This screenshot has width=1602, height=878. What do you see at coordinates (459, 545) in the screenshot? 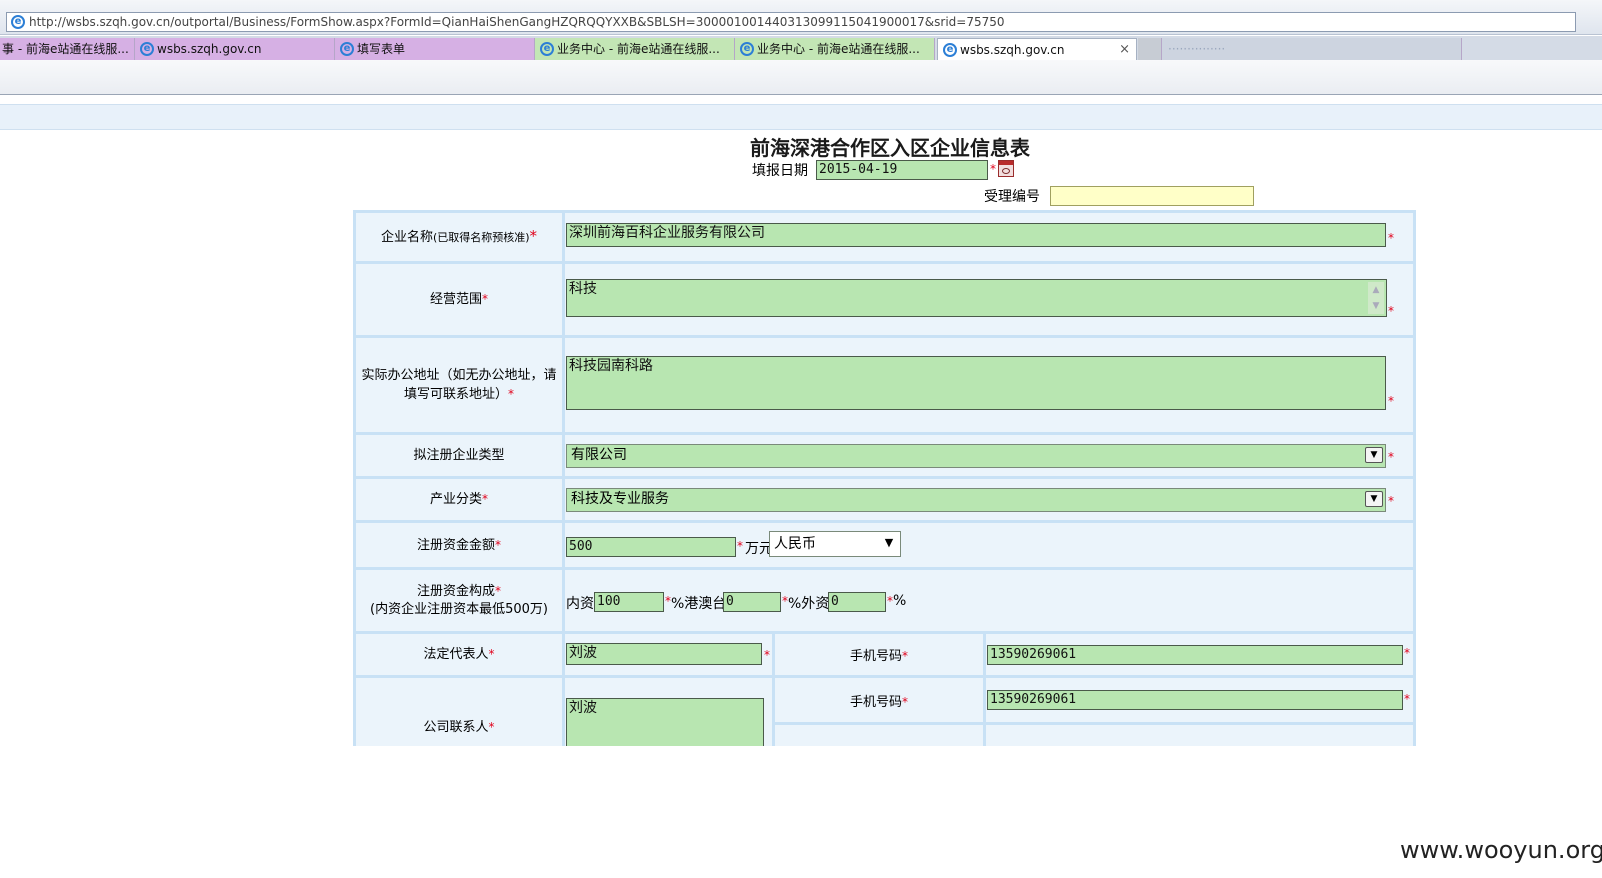
I see `capital-label-cell: 注册资金金额*` at bounding box center [459, 545].